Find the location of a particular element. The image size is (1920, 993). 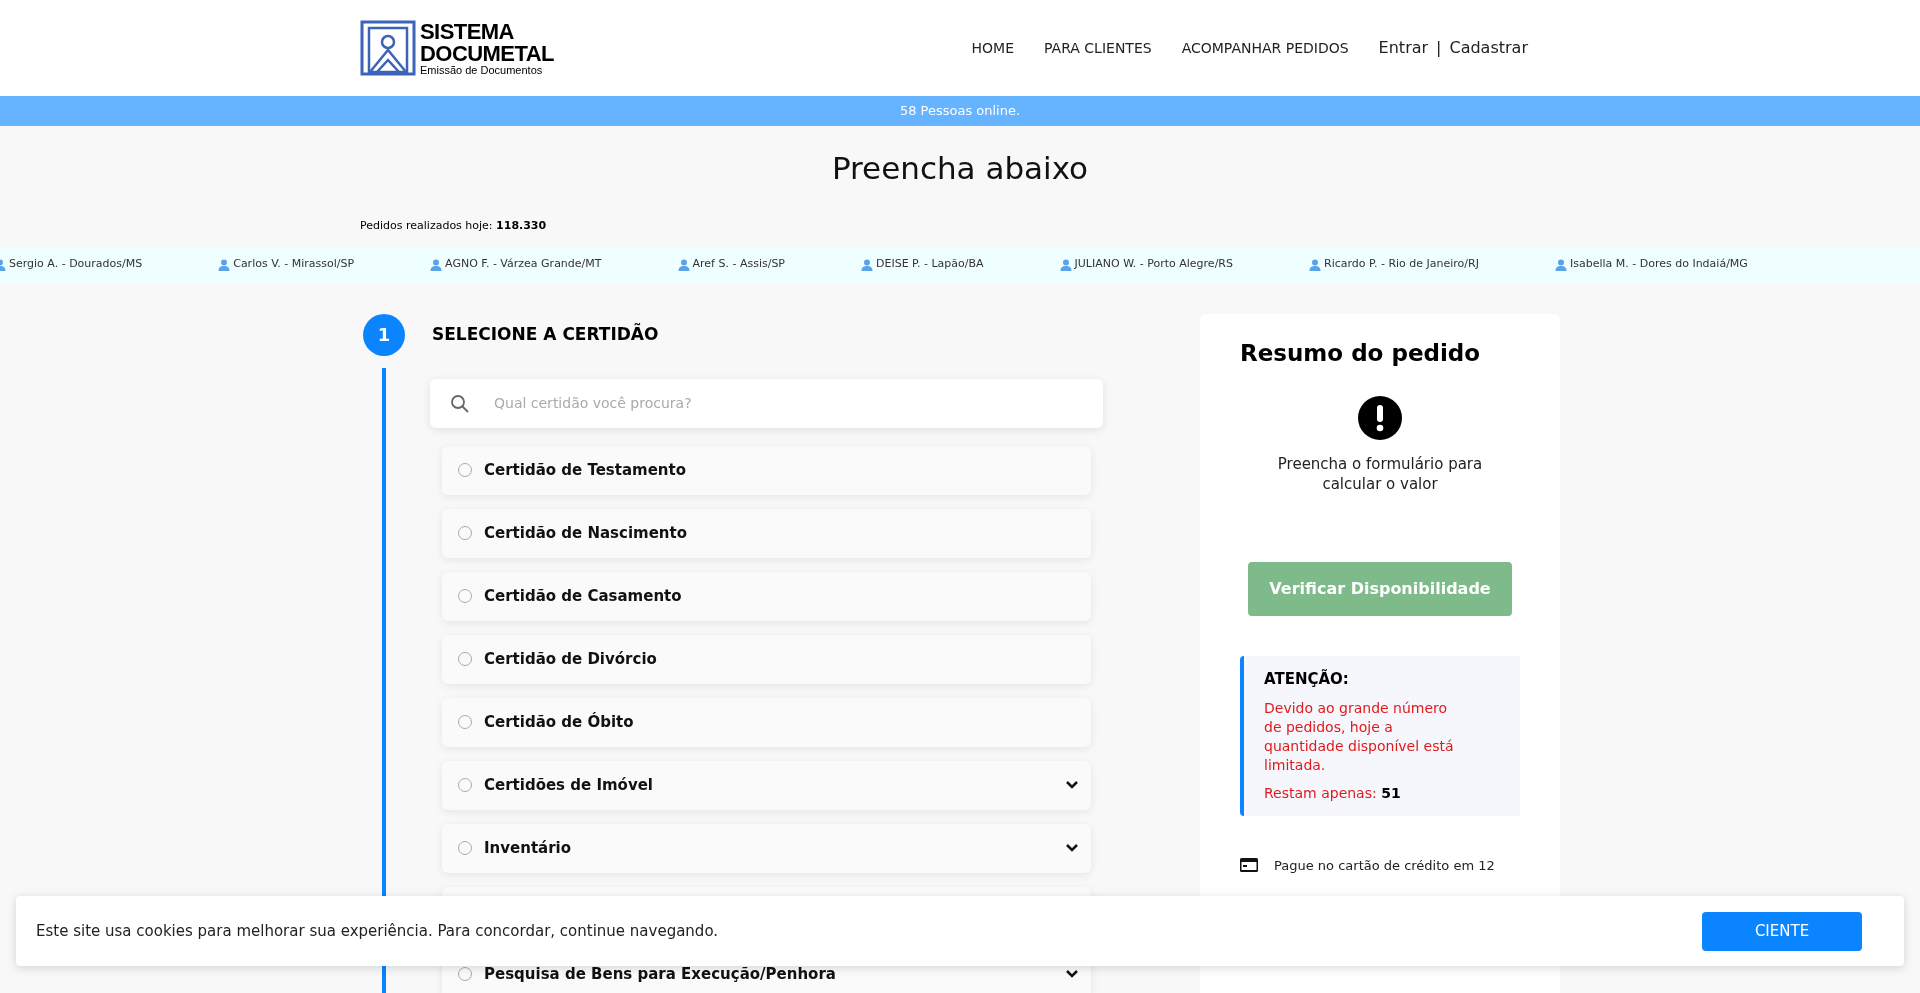

nav-link: PARA CLIENTES is located at coordinates (1098, 48).